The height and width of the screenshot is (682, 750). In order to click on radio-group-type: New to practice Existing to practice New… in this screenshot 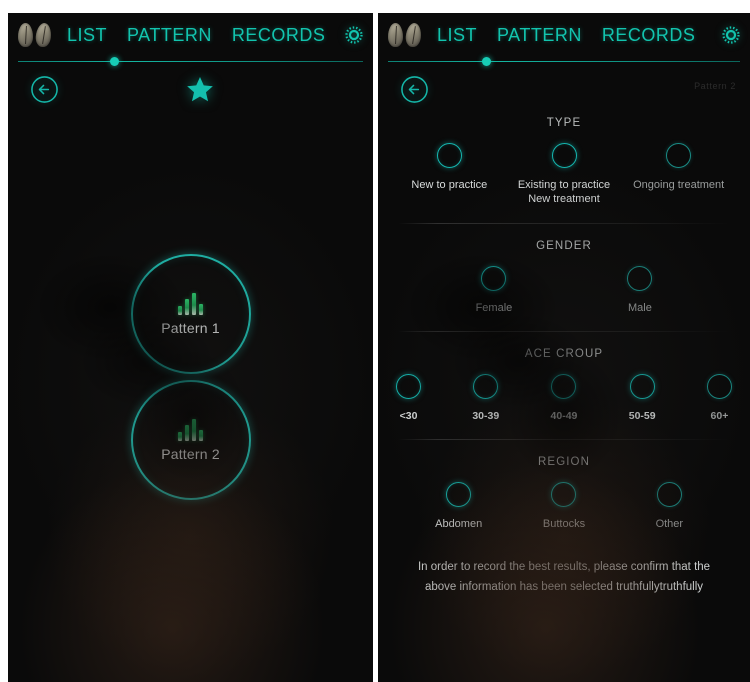, I will do `click(564, 175)`.